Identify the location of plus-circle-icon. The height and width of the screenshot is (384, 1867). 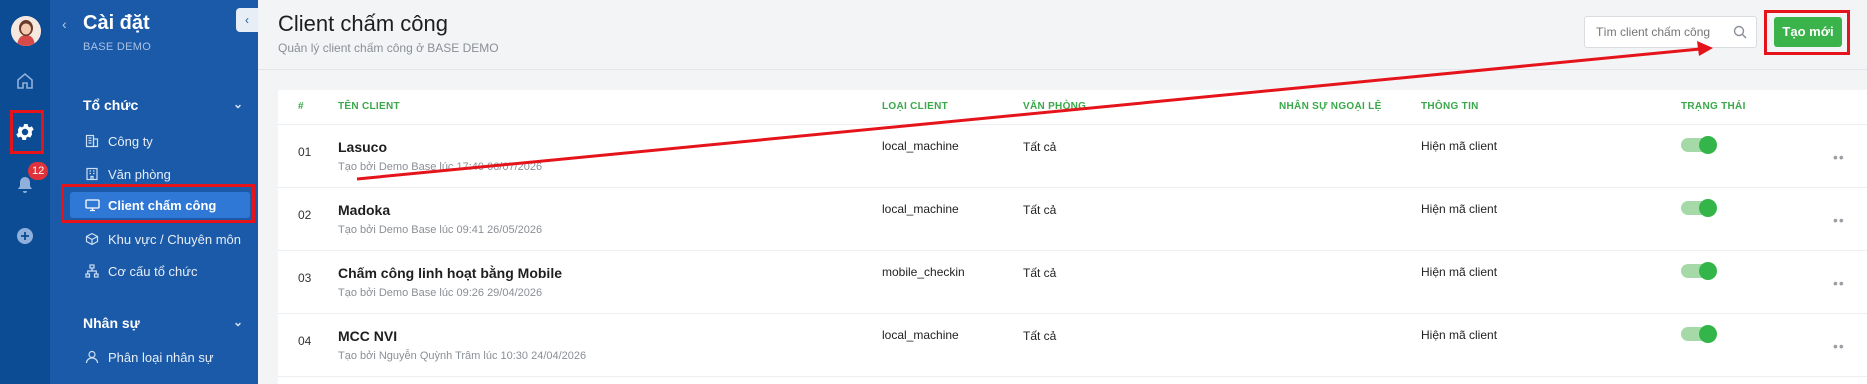
(25, 236).